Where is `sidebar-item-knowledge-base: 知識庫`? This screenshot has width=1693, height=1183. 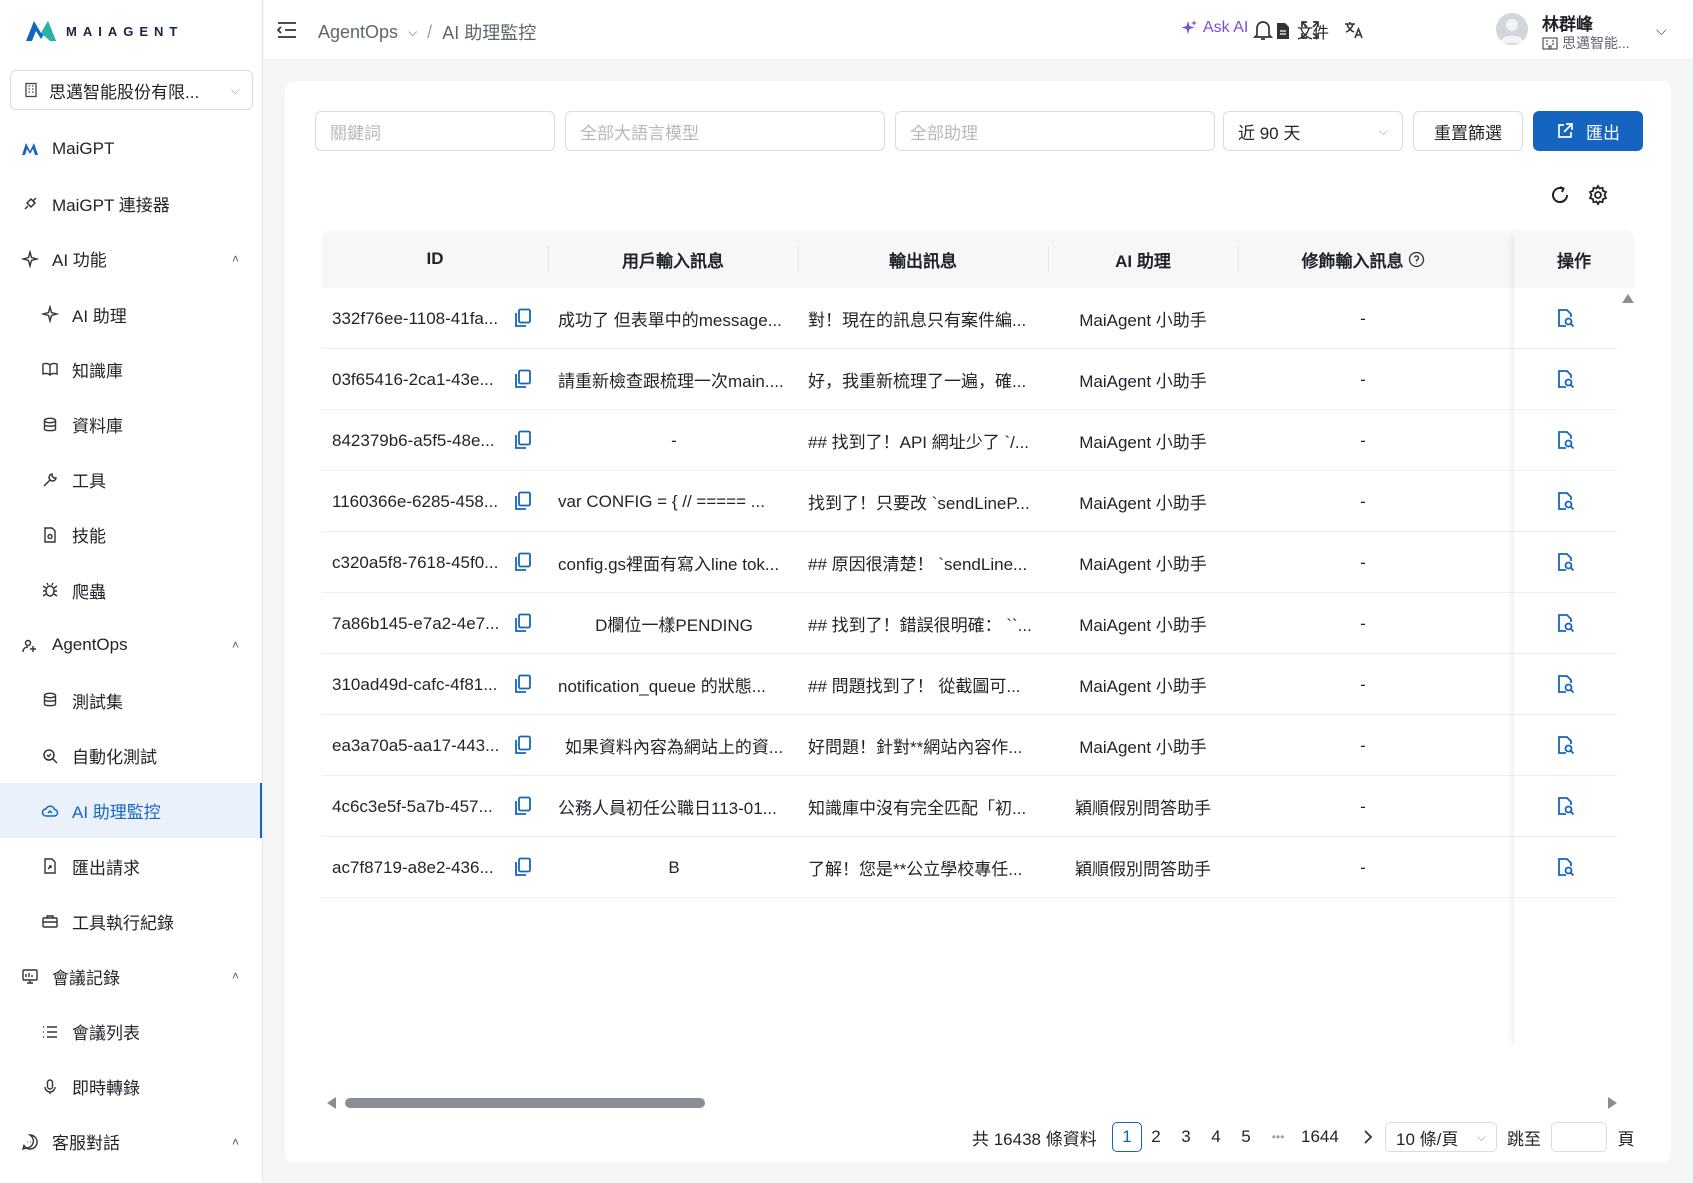
sidebar-item-knowledge-base: 知識庫 is located at coordinates (131, 369).